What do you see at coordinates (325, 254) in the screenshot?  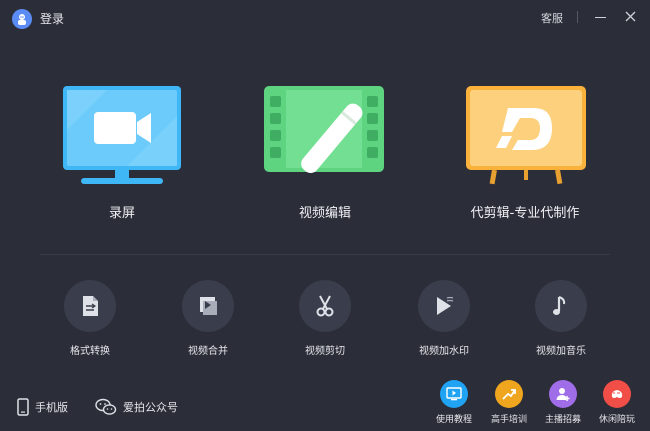 I see `section-divider` at bounding box center [325, 254].